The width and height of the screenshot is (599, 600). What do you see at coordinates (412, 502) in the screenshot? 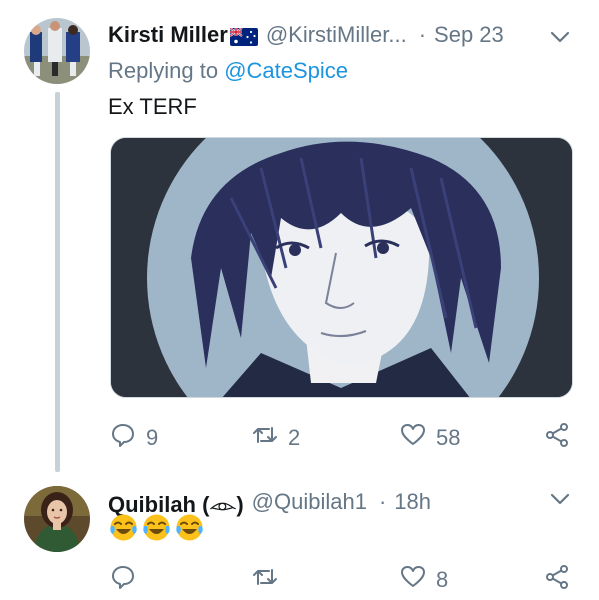
I see `timestamp: 18h` at bounding box center [412, 502].